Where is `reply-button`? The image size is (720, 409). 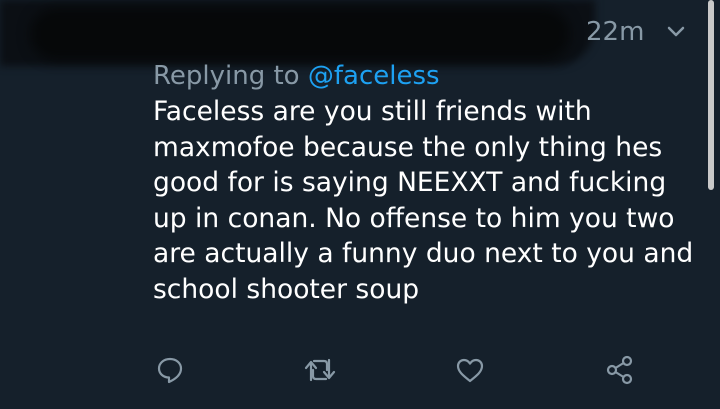 reply-button is located at coordinates (170, 372).